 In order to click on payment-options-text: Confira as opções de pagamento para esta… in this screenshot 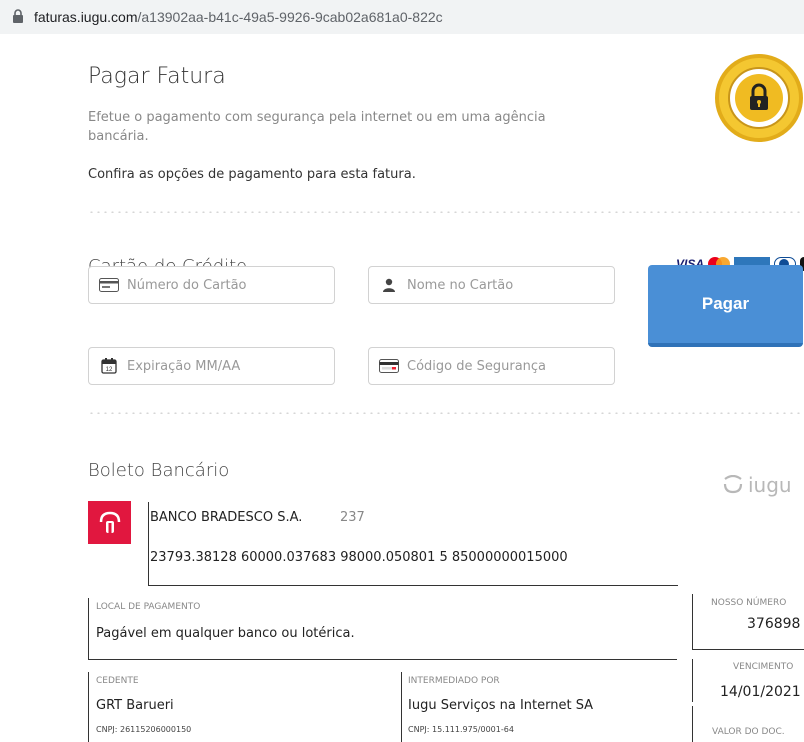, I will do `click(252, 174)`.